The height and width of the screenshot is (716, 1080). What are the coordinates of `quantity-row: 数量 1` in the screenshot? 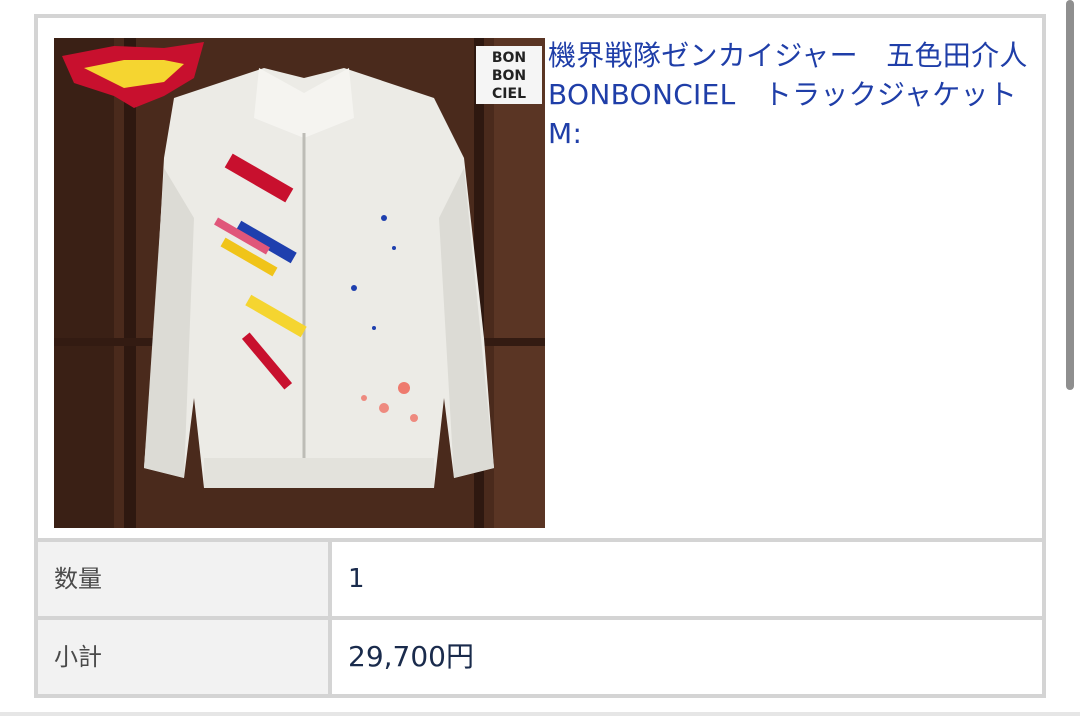 It's located at (540, 579).